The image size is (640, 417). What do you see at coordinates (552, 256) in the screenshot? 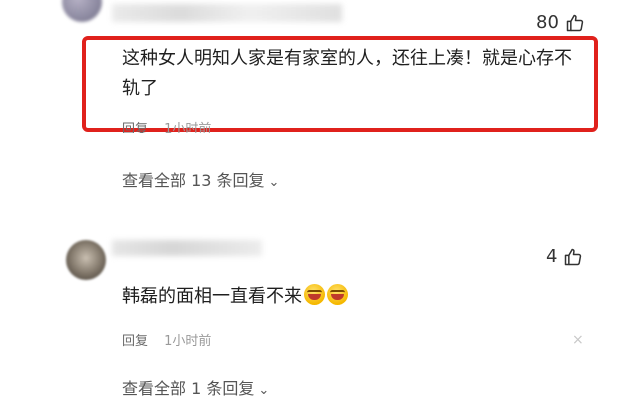
I see `like-count: 4` at bounding box center [552, 256].